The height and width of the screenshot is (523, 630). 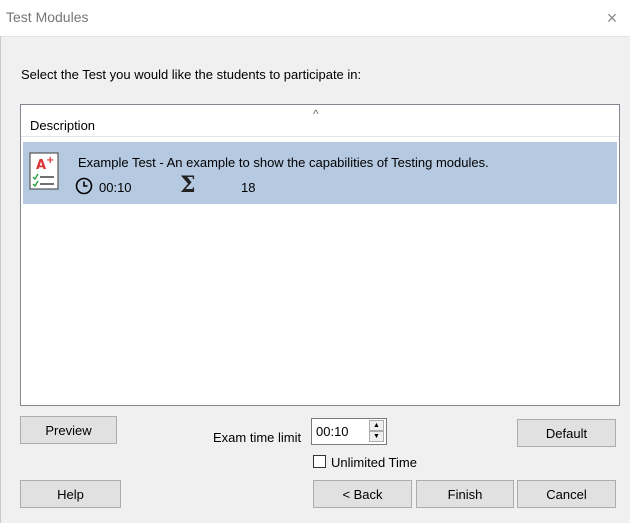 What do you see at coordinates (63, 125) in the screenshot?
I see `column-title: Description` at bounding box center [63, 125].